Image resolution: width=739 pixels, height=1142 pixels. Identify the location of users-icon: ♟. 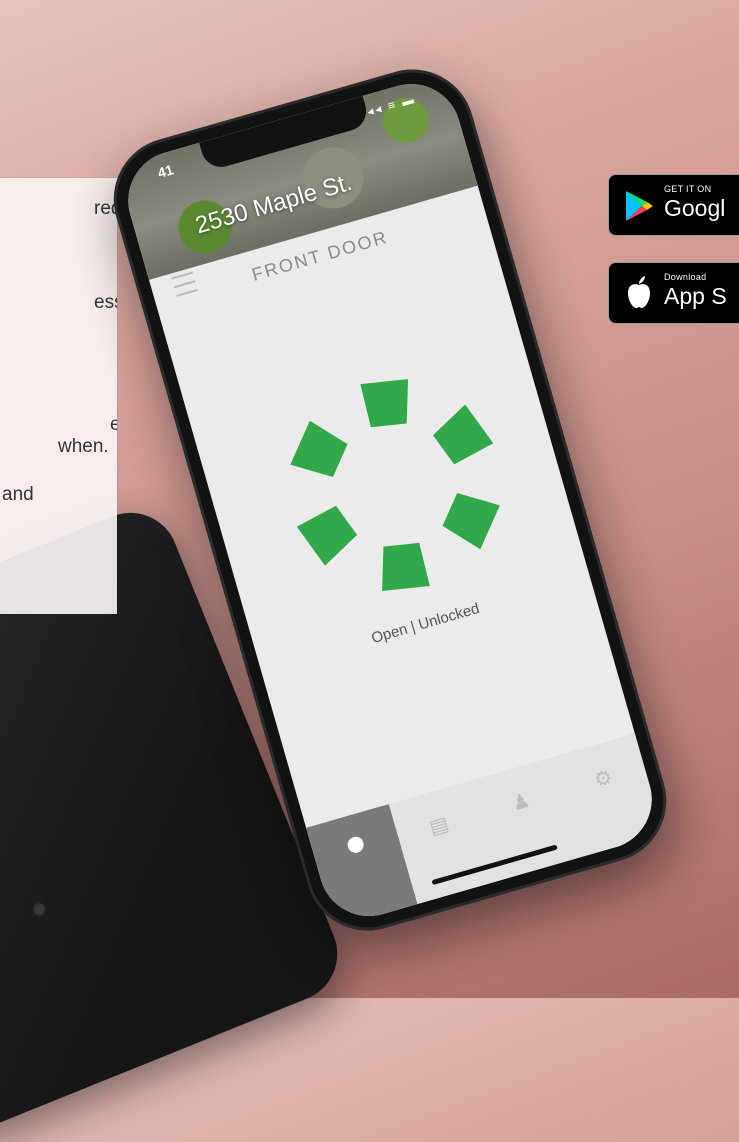
(521, 802).